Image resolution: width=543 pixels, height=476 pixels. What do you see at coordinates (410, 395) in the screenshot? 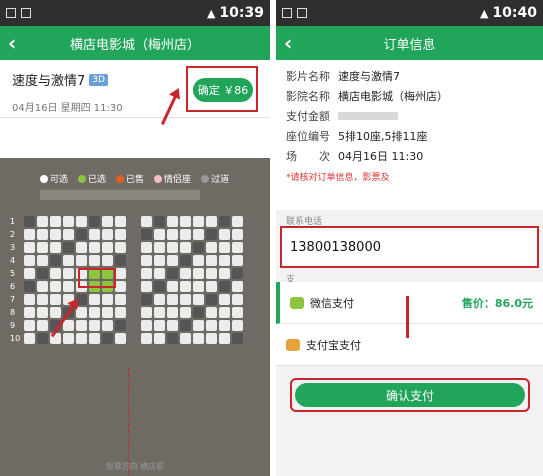
I see `confirm-pay-button: 确认支付` at bounding box center [410, 395].